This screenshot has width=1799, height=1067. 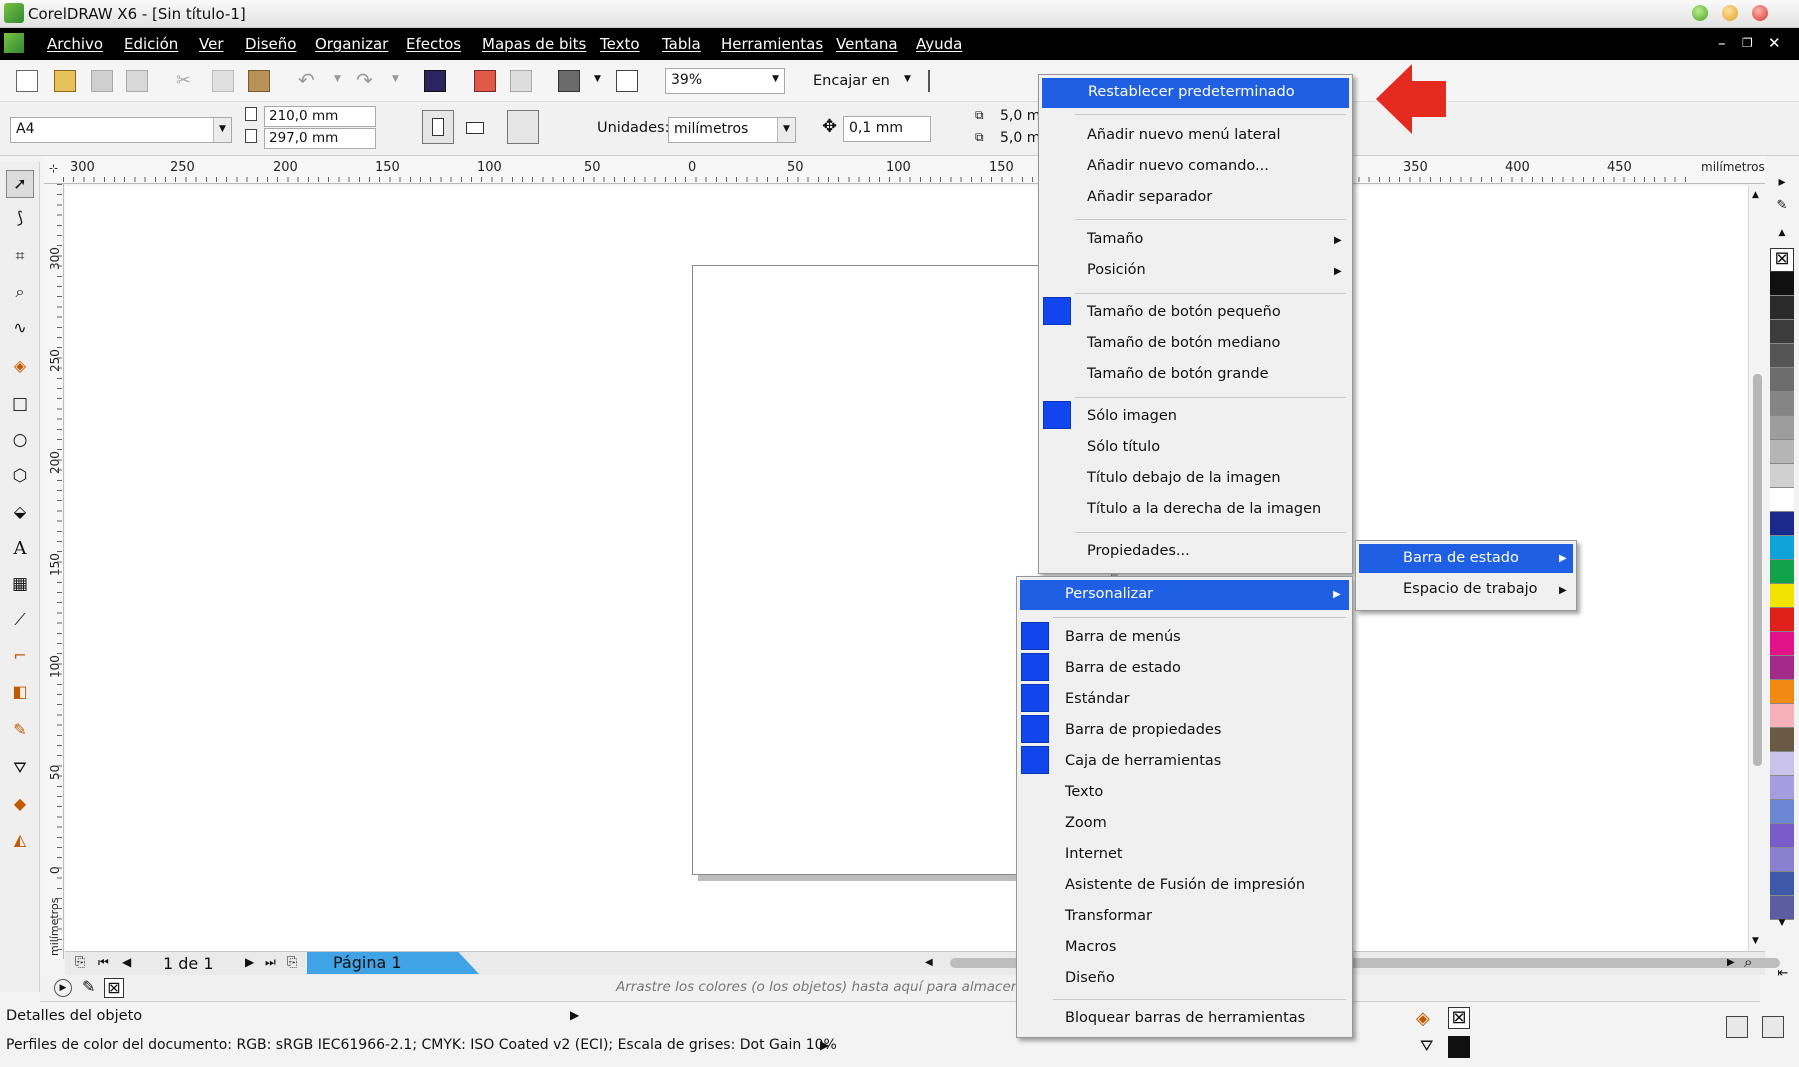 What do you see at coordinates (1774, 43) in the screenshot?
I see `doc-close-icon: ✕` at bounding box center [1774, 43].